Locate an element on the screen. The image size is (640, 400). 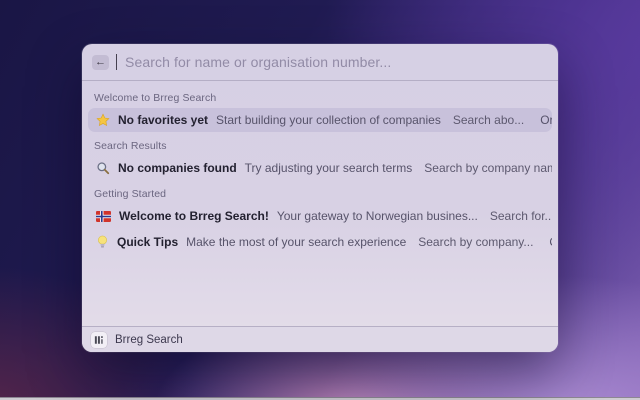
text-cursor is located at coordinates (116, 62).